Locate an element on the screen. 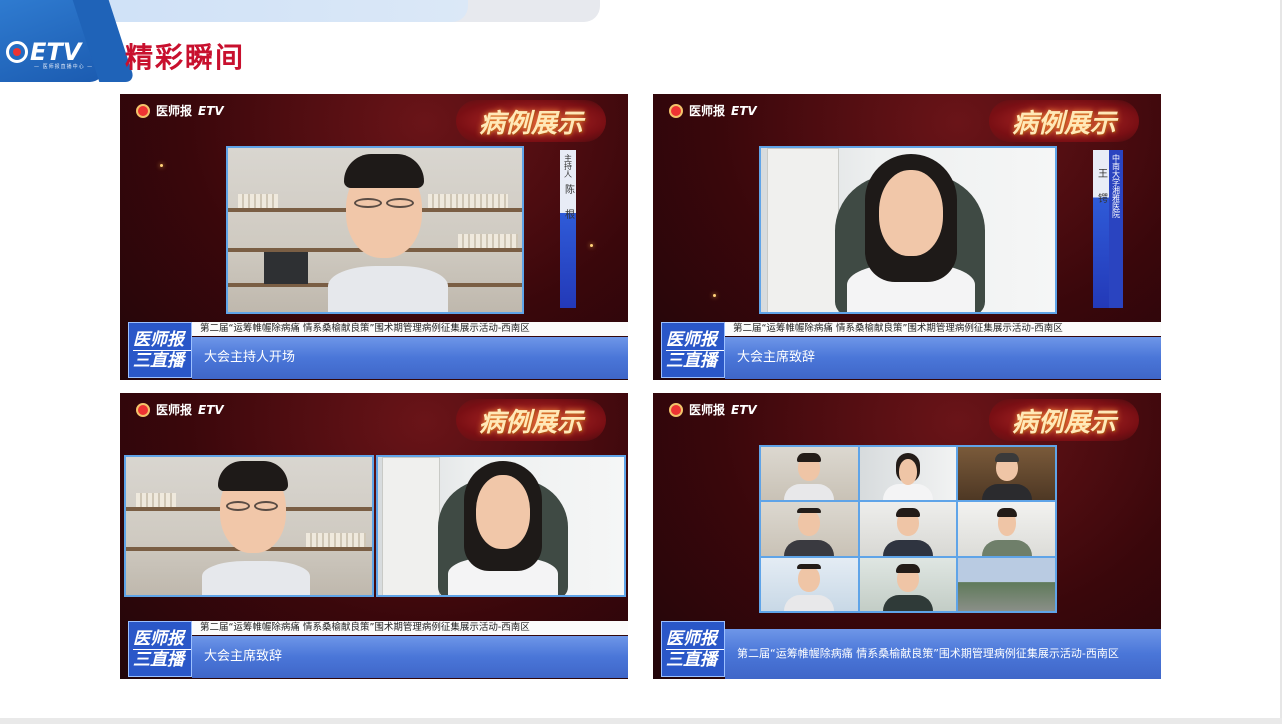 This screenshot has height=724, width=1282. caption-bar: 第二届“运筹帷幄除病痛 情系桑榆献良策”围术期管理病例征集展示活动-西南区 is located at coordinates (943, 654).